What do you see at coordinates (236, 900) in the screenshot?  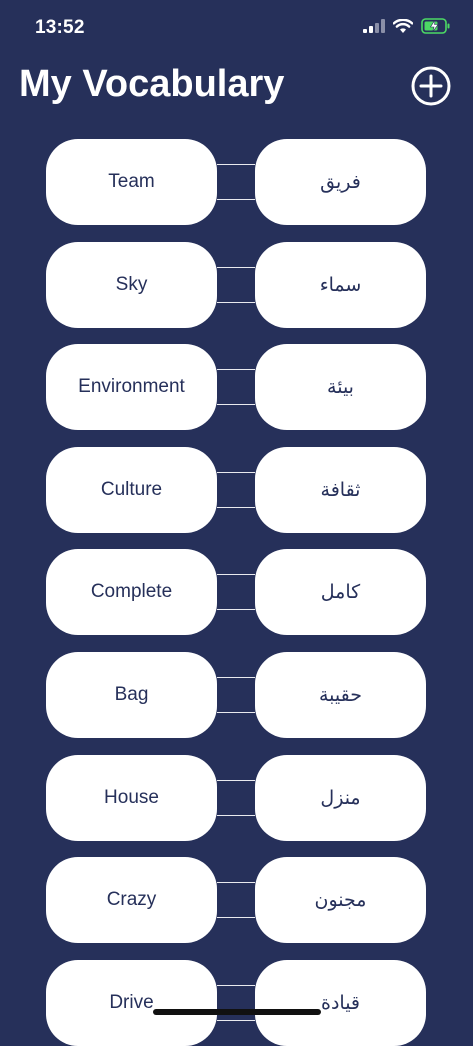 I see `vocabulary-row: Crazy مجنون` at bounding box center [236, 900].